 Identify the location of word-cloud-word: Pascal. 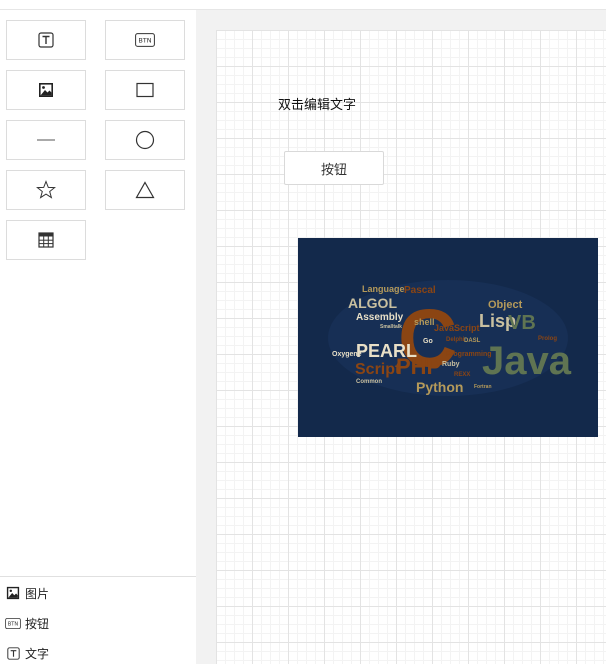
(420, 290).